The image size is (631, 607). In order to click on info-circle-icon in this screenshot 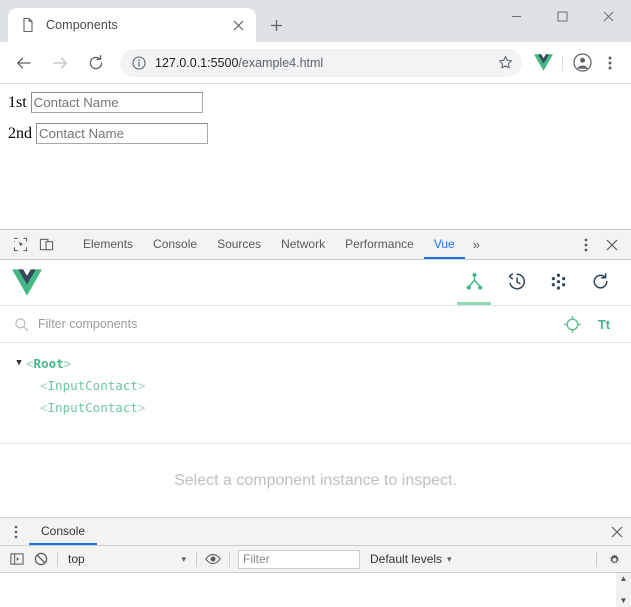, I will do `click(139, 63)`.